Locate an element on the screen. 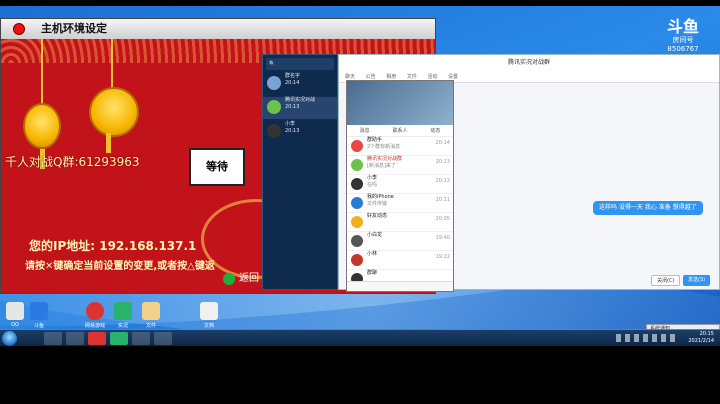  desktop-icon: 网易游戏 is located at coordinates (95, 315).